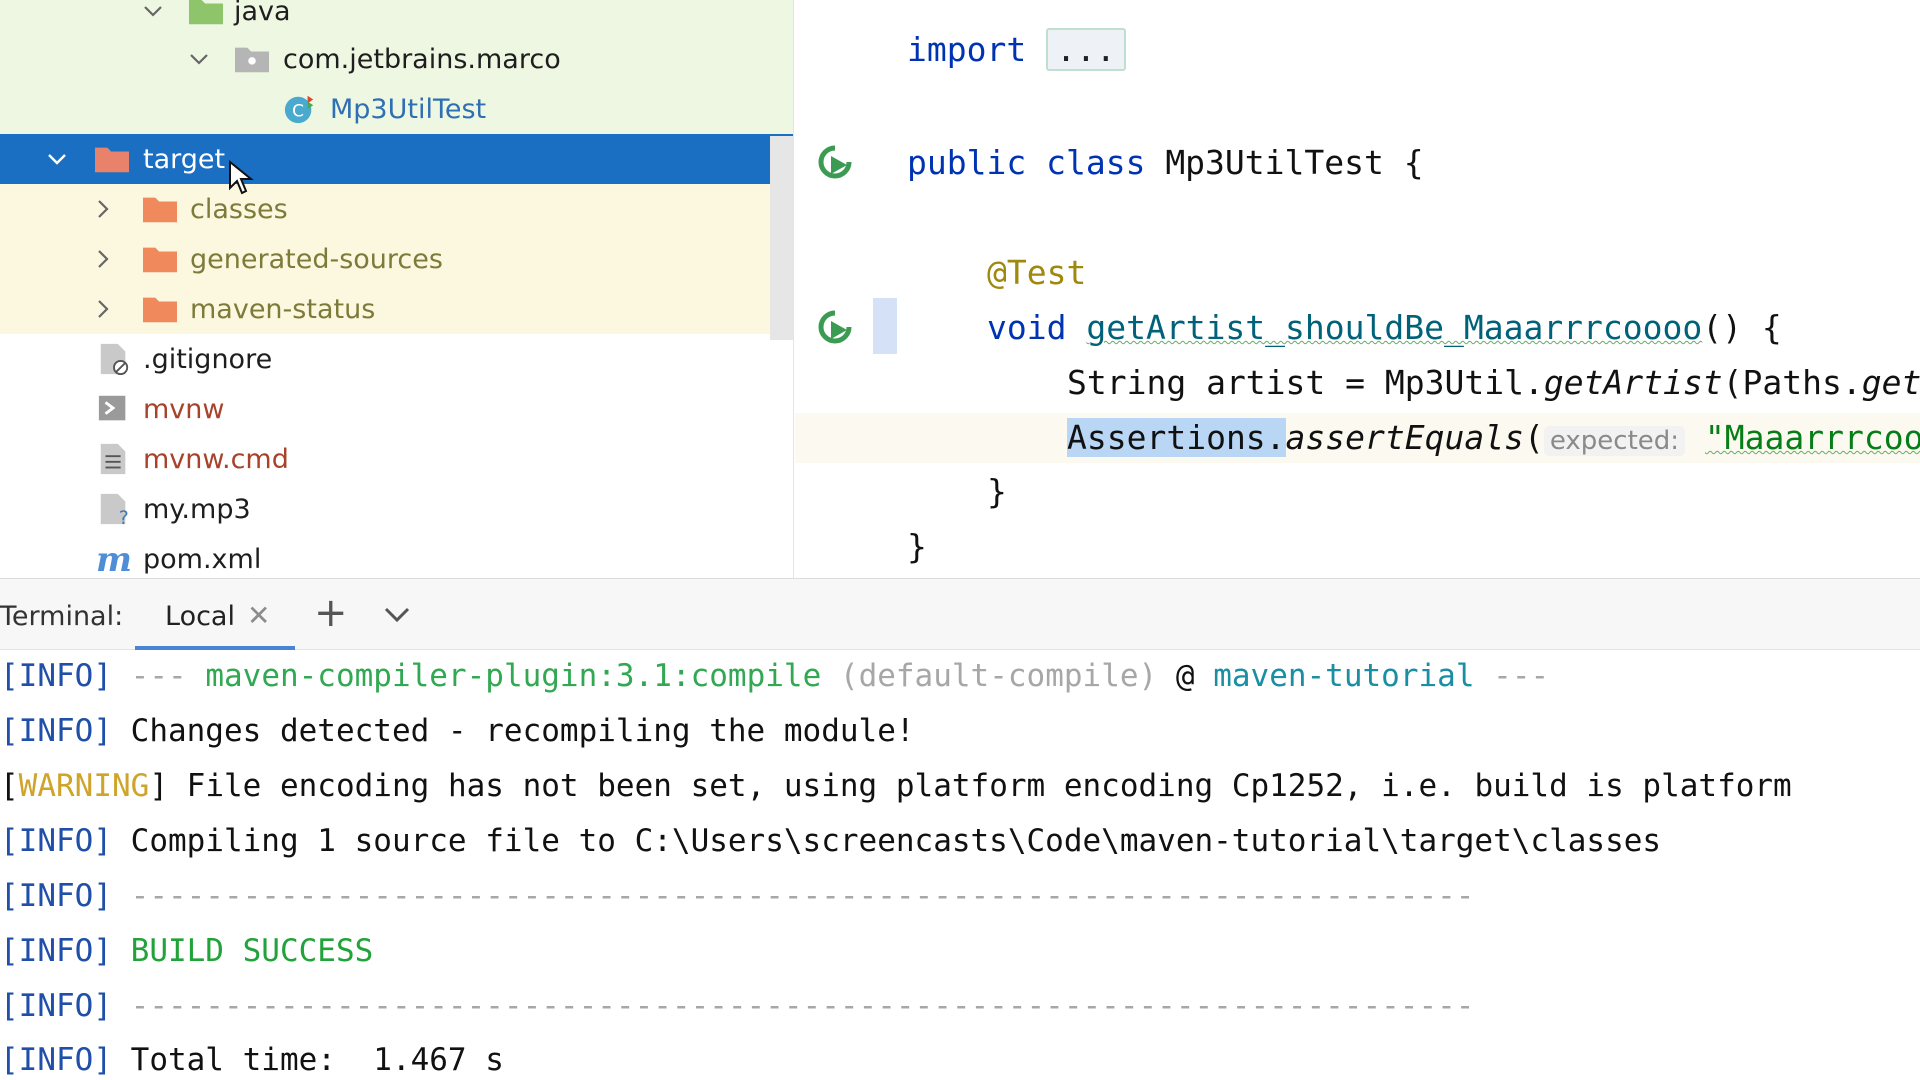  I want to click on code-line-close-class: }, so click(917, 546).